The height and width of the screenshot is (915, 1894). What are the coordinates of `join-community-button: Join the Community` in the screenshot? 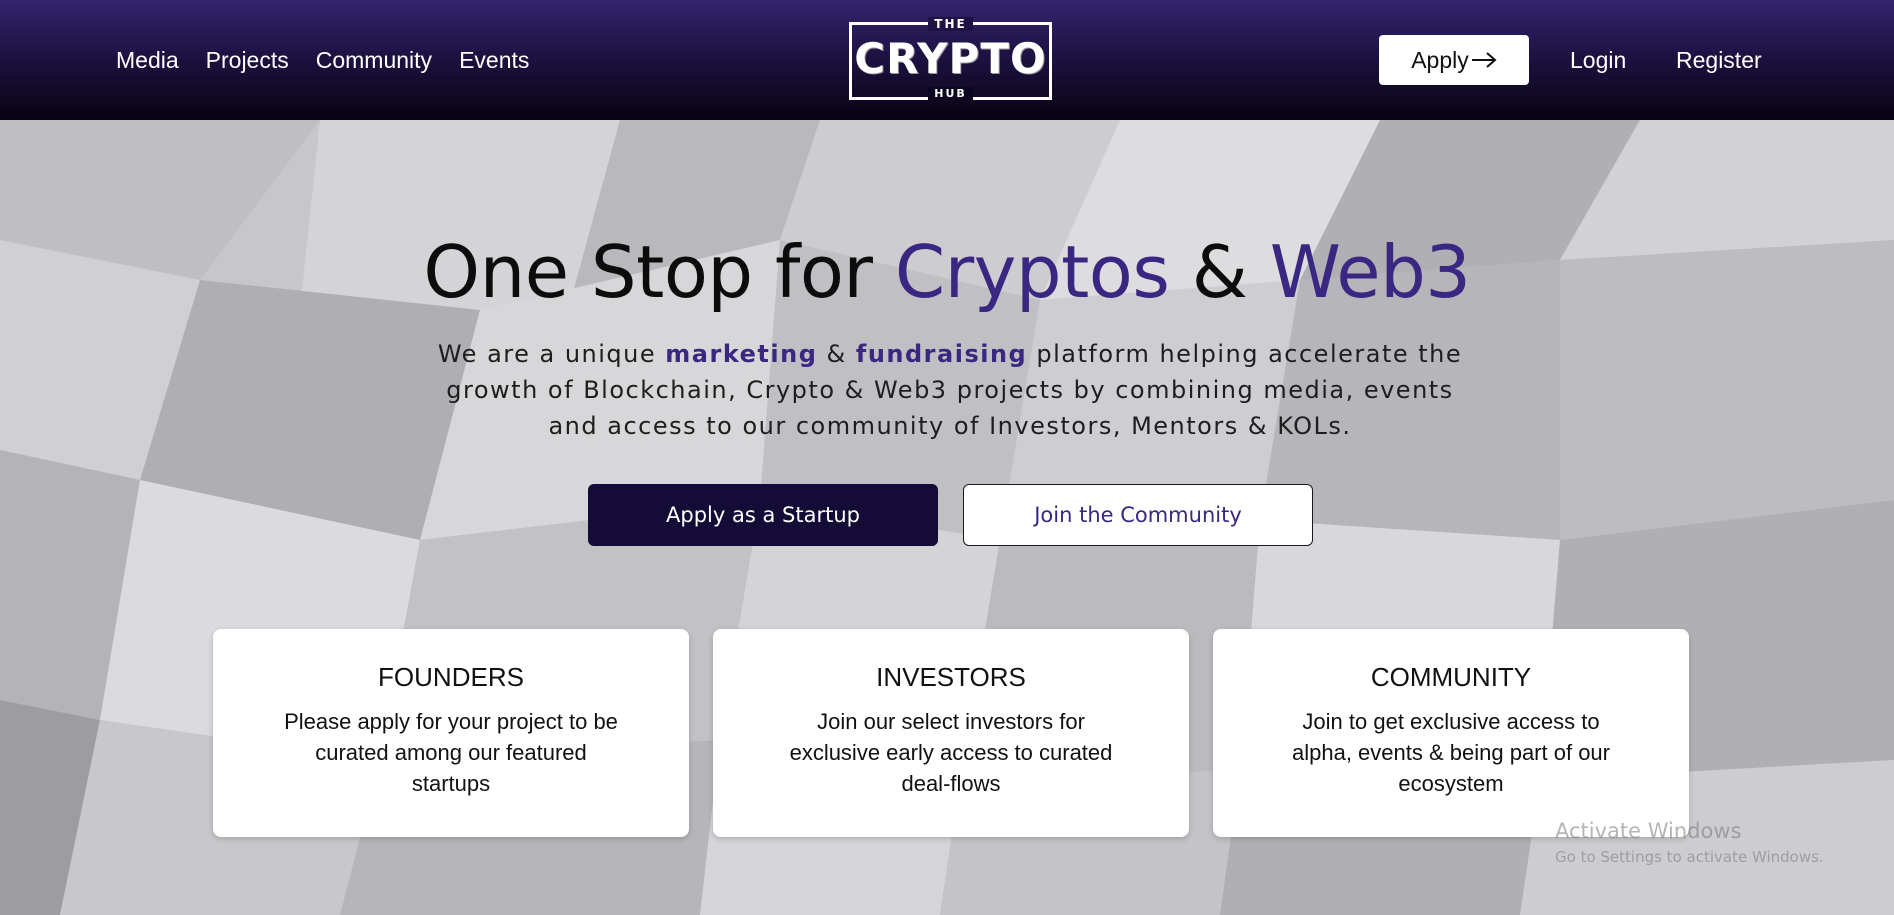 It's located at (1138, 515).